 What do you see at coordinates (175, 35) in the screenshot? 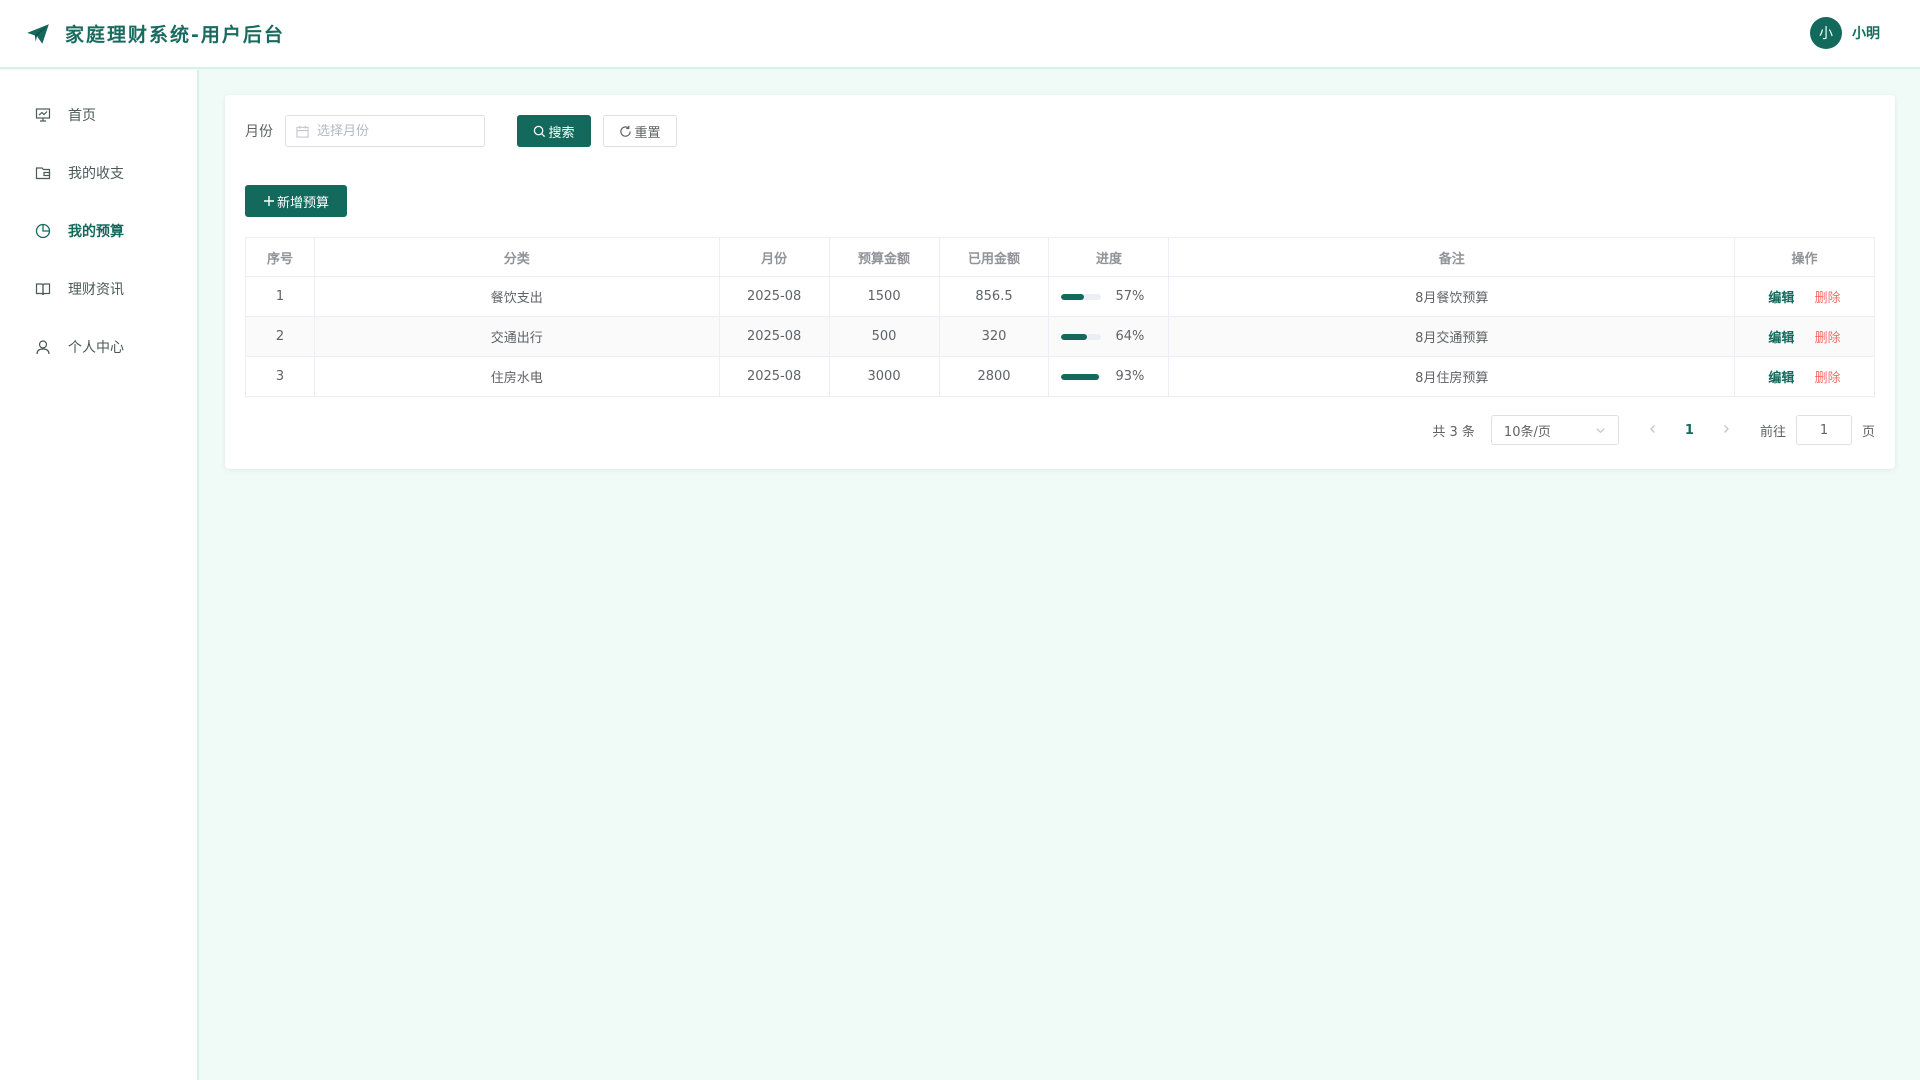
I see `app-title: 家庭理财系统-用户后台` at bounding box center [175, 35].